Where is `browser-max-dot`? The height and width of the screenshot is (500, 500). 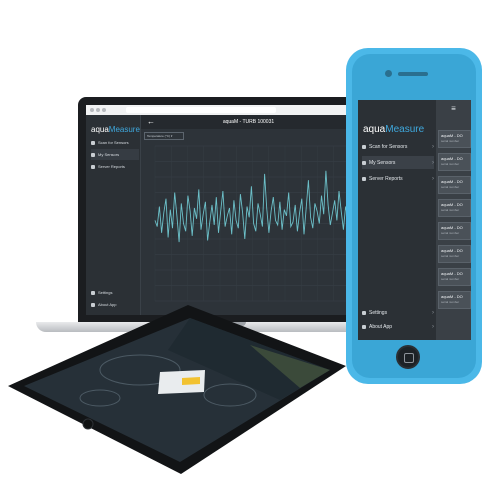
browser-max-dot is located at coordinates (104, 110).